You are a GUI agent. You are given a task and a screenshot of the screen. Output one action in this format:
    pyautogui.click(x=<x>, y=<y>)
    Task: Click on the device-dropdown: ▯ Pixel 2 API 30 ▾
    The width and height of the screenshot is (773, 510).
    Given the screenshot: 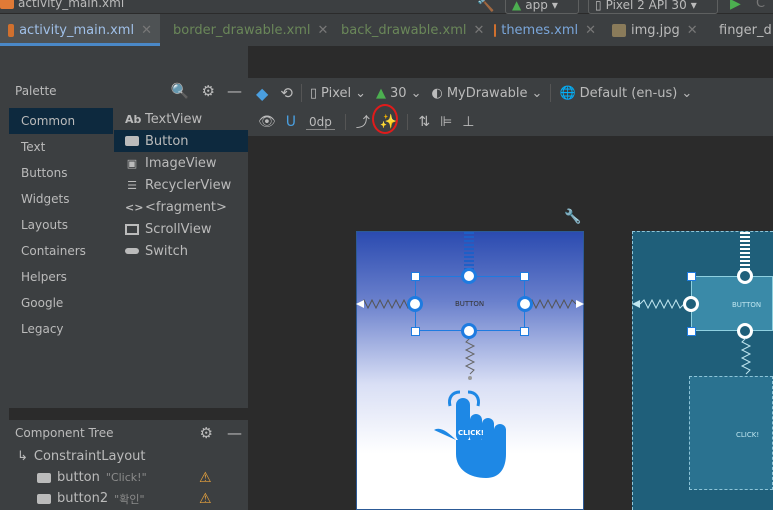 What is the action you would take?
    pyautogui.click(x=653, y=7)
    